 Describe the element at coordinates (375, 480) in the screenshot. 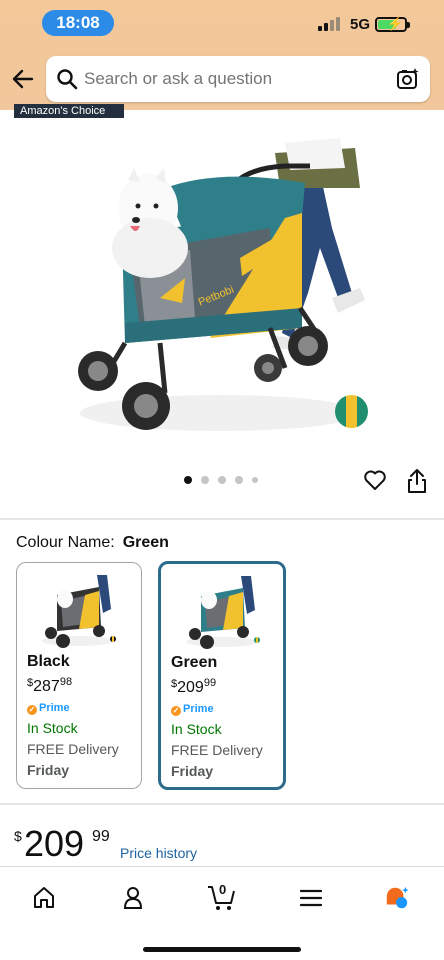

I see `heart-icon` at that location.